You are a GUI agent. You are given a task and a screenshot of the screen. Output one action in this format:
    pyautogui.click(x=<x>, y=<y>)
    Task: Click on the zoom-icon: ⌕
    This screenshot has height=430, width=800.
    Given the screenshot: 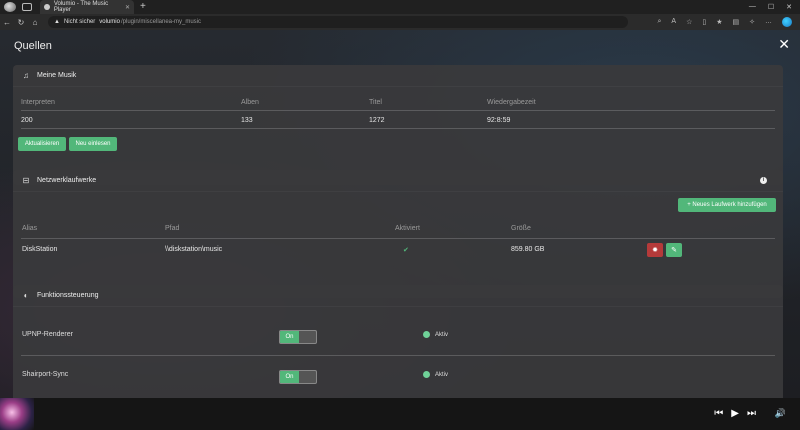 What is the action you would take?
    pyautogui.click(x=659, y=22)
    